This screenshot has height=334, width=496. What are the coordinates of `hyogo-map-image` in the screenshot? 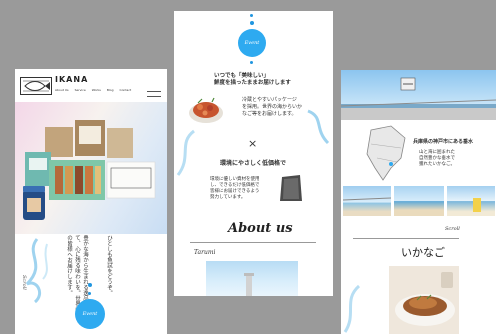 It's located at (386, 153).